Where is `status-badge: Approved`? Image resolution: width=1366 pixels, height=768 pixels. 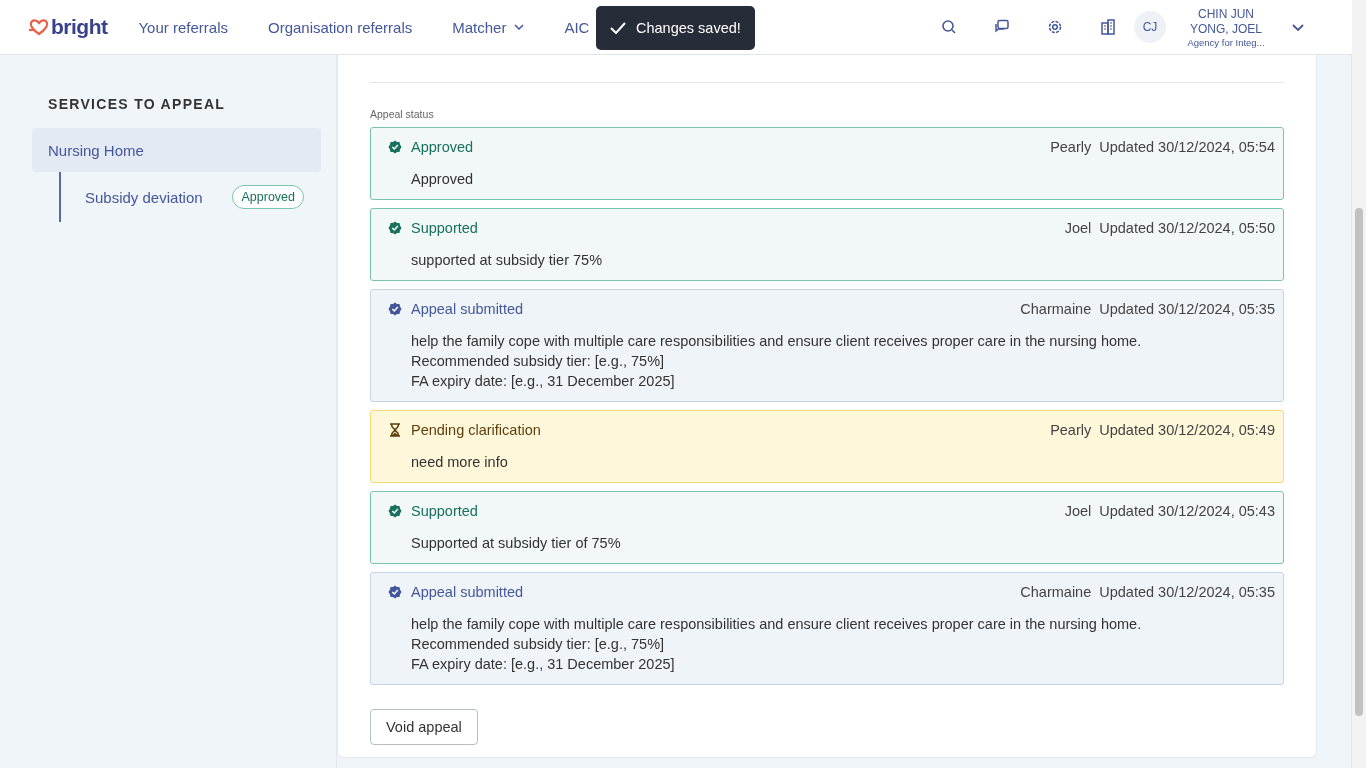
status-badge: Approved is located at coordinates (268, 197).